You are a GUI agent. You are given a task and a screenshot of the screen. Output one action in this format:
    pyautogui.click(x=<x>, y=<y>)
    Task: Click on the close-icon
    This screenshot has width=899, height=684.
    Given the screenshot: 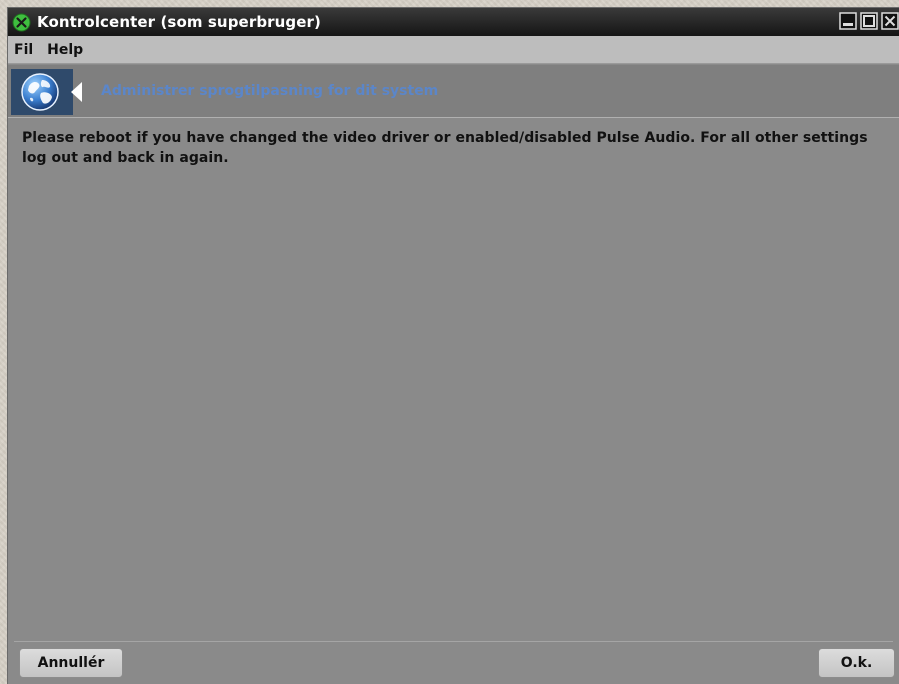 What is the action you would take?
    pyautogui.click(x=889, y=21)
    